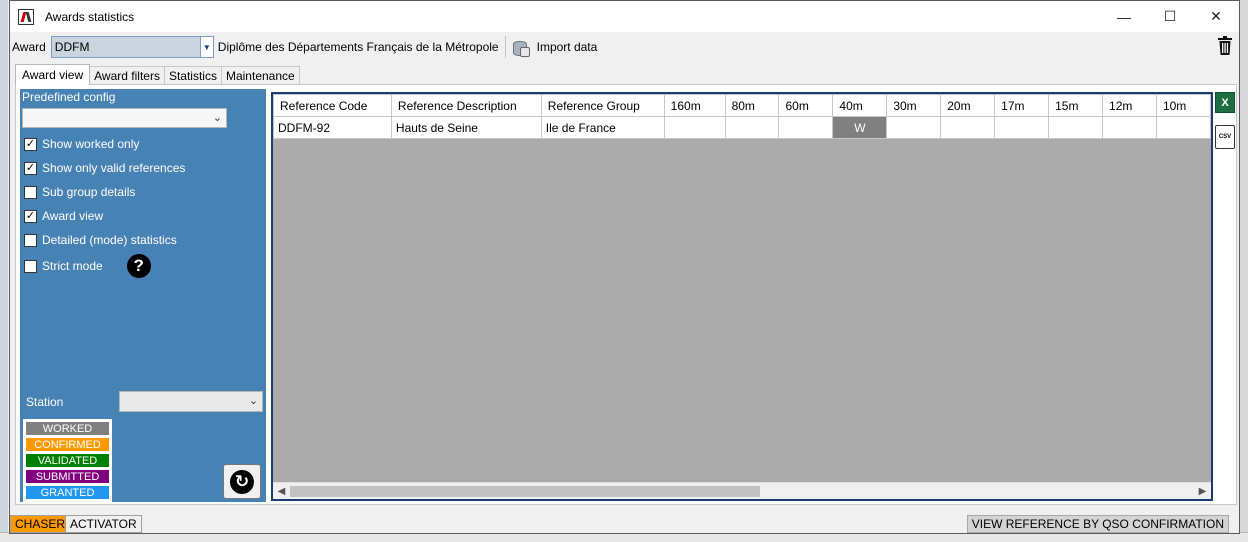  What do you see at coordinates (1076, 105) in the screenshot?
I see `column-header: 15m` at bounding box center [1076, 105].